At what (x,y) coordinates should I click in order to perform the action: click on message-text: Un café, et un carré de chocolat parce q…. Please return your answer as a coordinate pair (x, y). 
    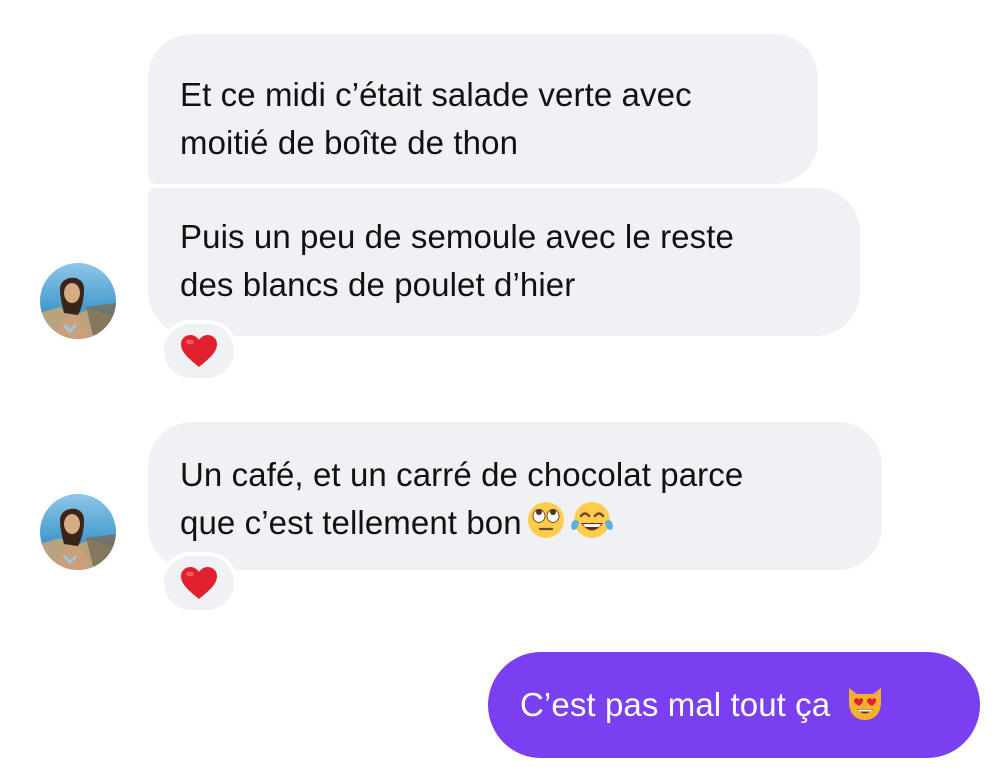
    Looking at the image, I should click on (516, 502).